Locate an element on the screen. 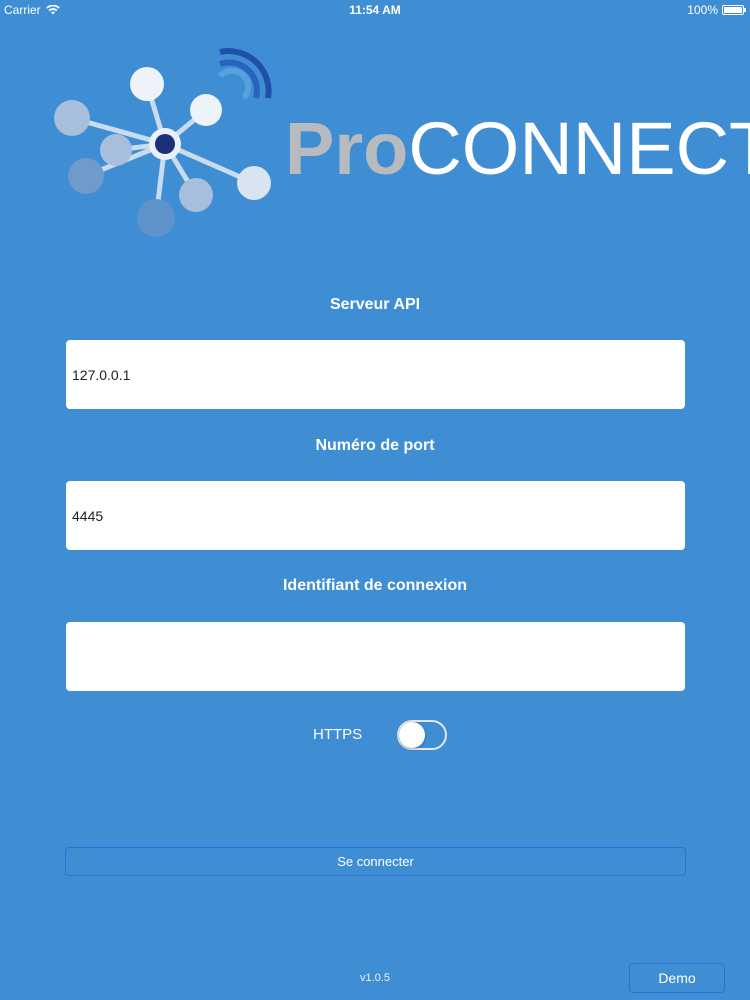 The height and width of the screenshot is (1000, 750). toggle-knob is located at coordinates (412, 735).